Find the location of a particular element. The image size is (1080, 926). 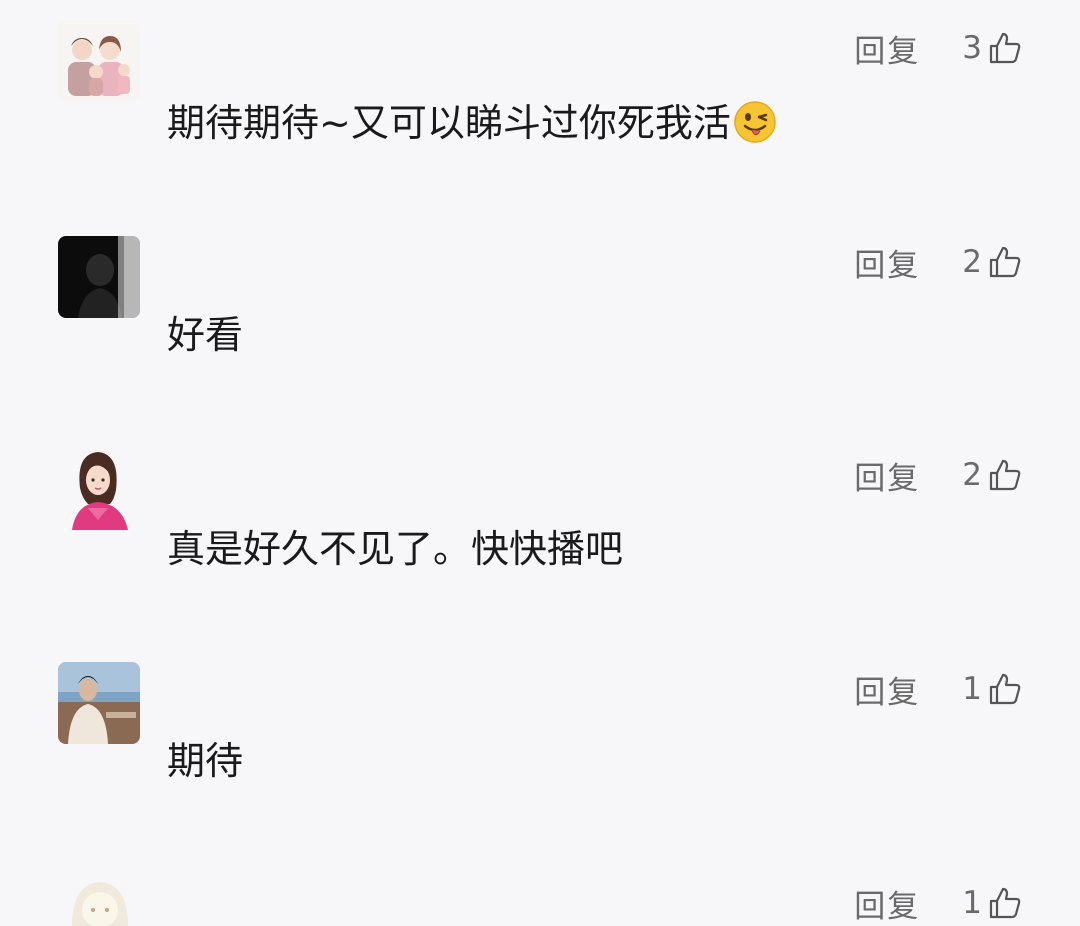

comment-actions: 回复 3 is located at coordinates (938, 48).